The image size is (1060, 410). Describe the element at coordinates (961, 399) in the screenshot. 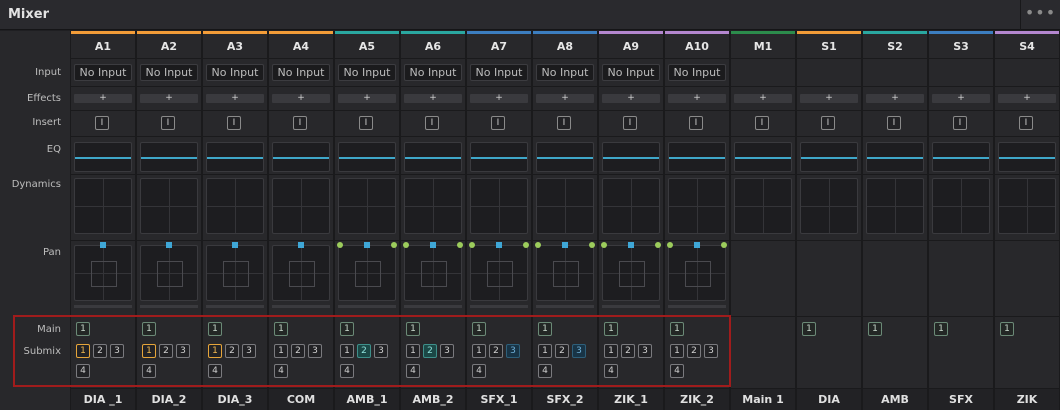

I see `track-label: SFX` at that location.